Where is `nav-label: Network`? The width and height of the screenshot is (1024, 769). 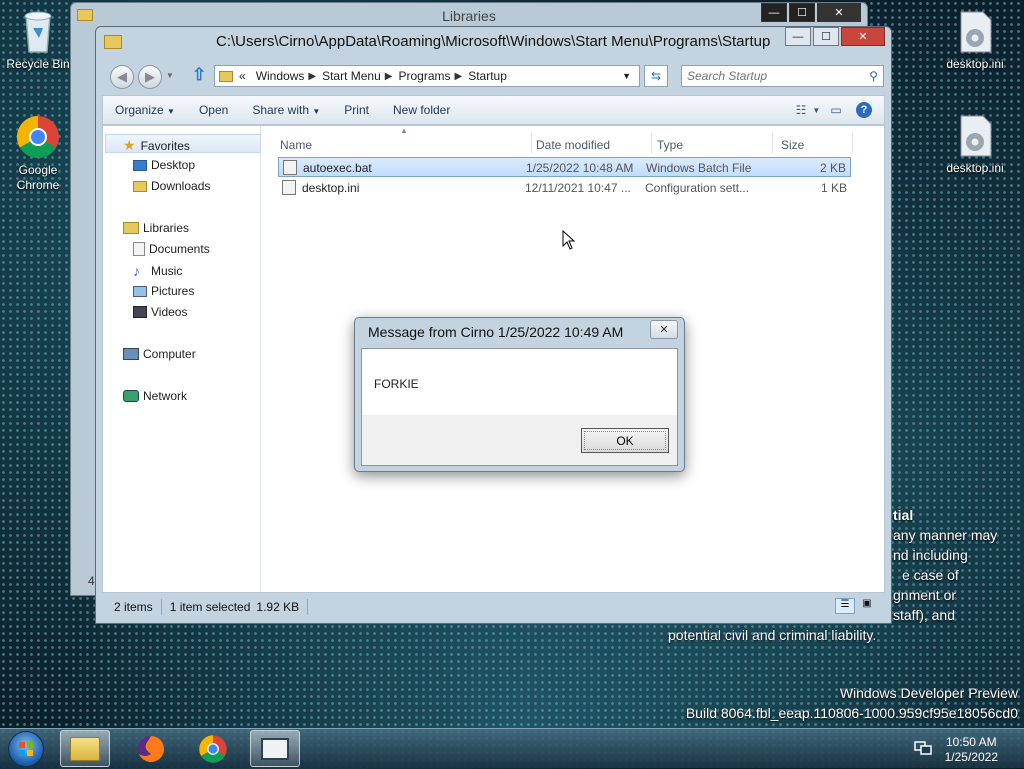 nav-label: Network is located at coordinates (165, 396).